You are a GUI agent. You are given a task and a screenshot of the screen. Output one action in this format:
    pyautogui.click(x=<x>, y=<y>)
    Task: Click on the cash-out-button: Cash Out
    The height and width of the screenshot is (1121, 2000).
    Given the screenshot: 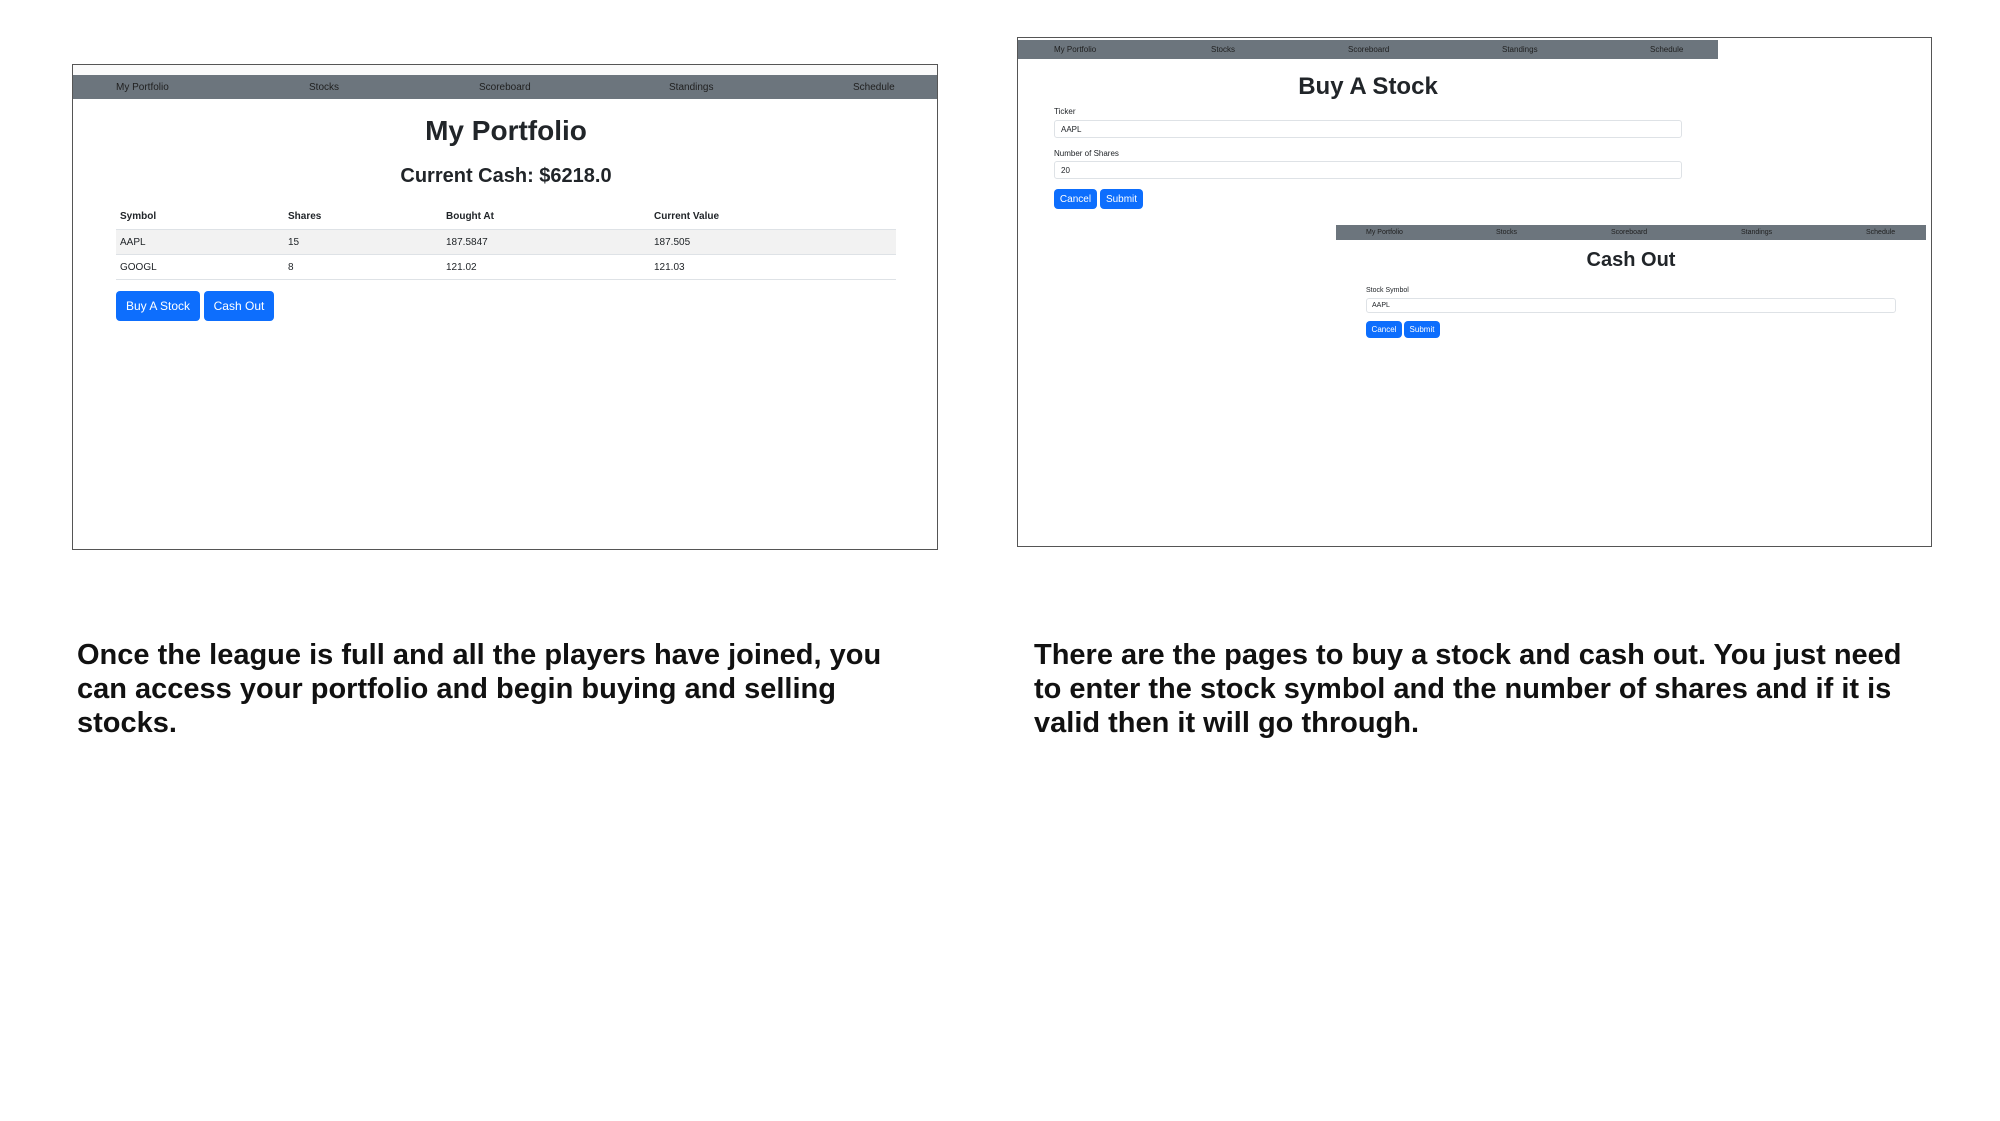 What is the action you would take?
    pyautogui.click(x=239, y=306)
    